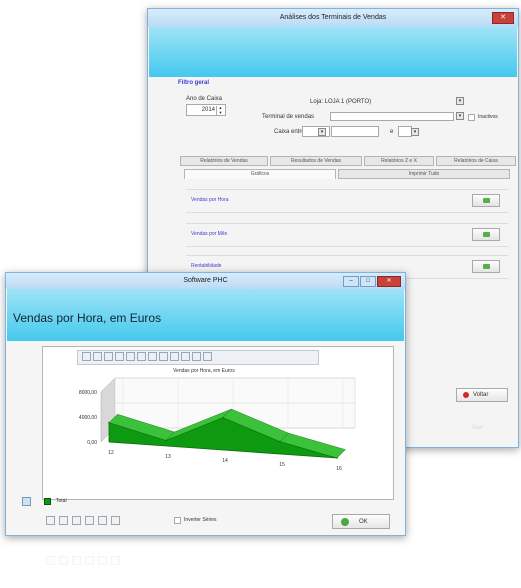 This screenshot has width=521, height=588. I want to click on analises-close-button: ✕, so click(503, 18).